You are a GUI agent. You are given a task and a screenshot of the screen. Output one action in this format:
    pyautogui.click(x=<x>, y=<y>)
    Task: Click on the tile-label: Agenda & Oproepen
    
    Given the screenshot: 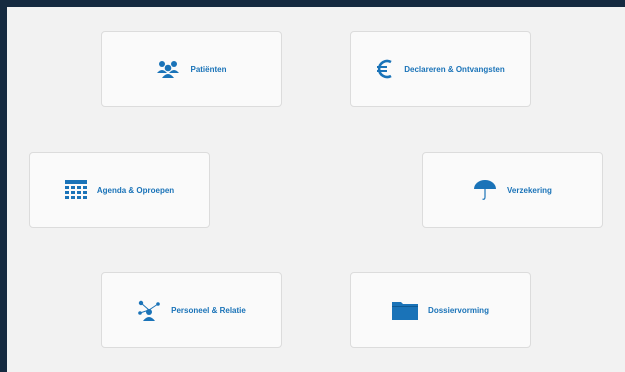 What is the action you would take?
    pyautogui.click(x=135, y=190)
    